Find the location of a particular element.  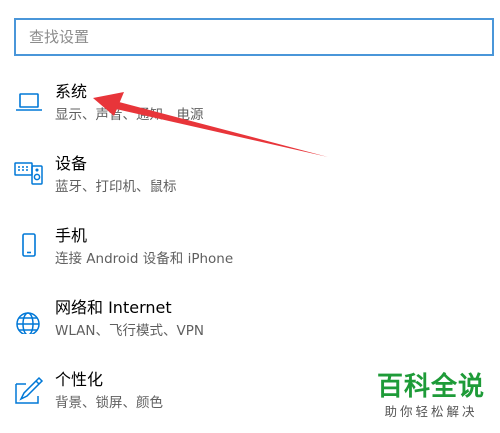

settings-item-phone: 手机 连接 Android 设备和 iPhone is located at coordinates (250, 252).